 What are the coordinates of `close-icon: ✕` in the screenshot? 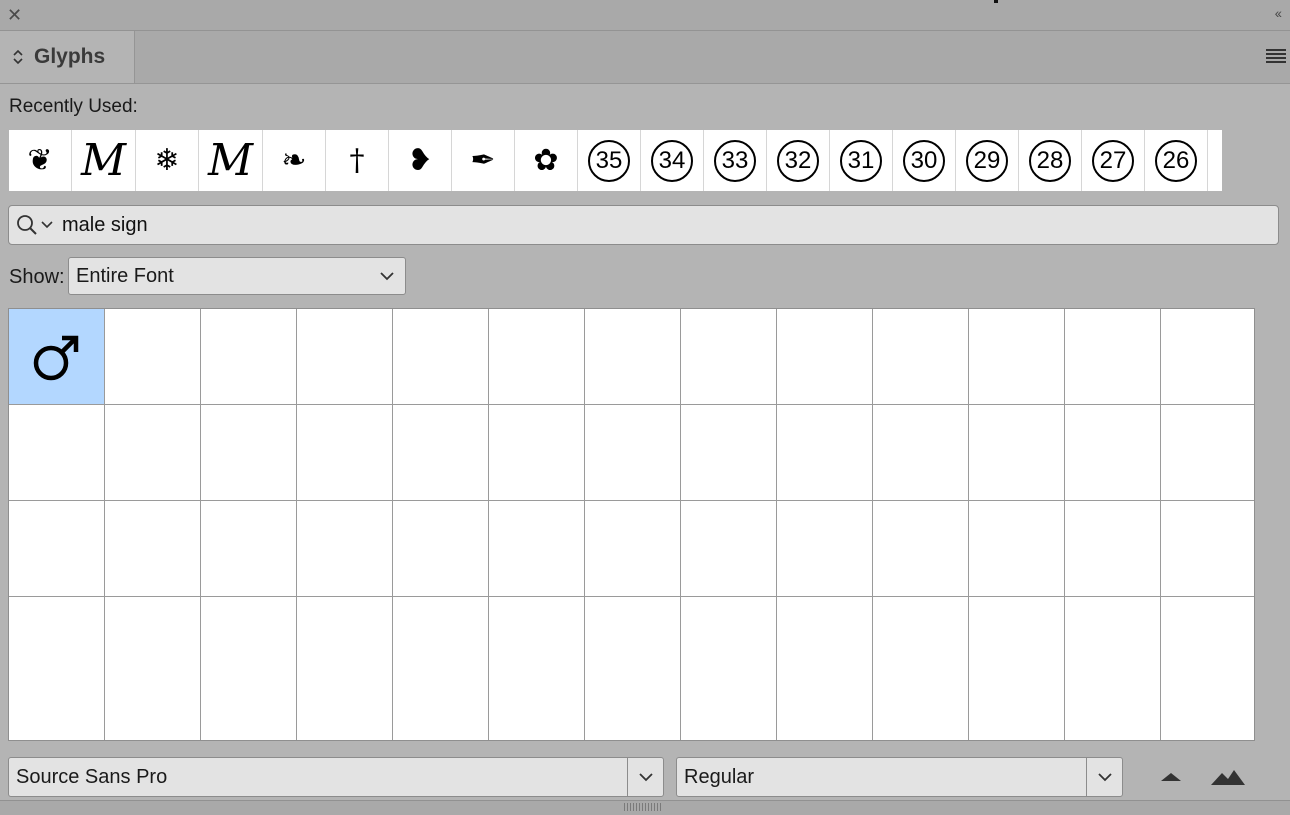 It's located at (14, 15).